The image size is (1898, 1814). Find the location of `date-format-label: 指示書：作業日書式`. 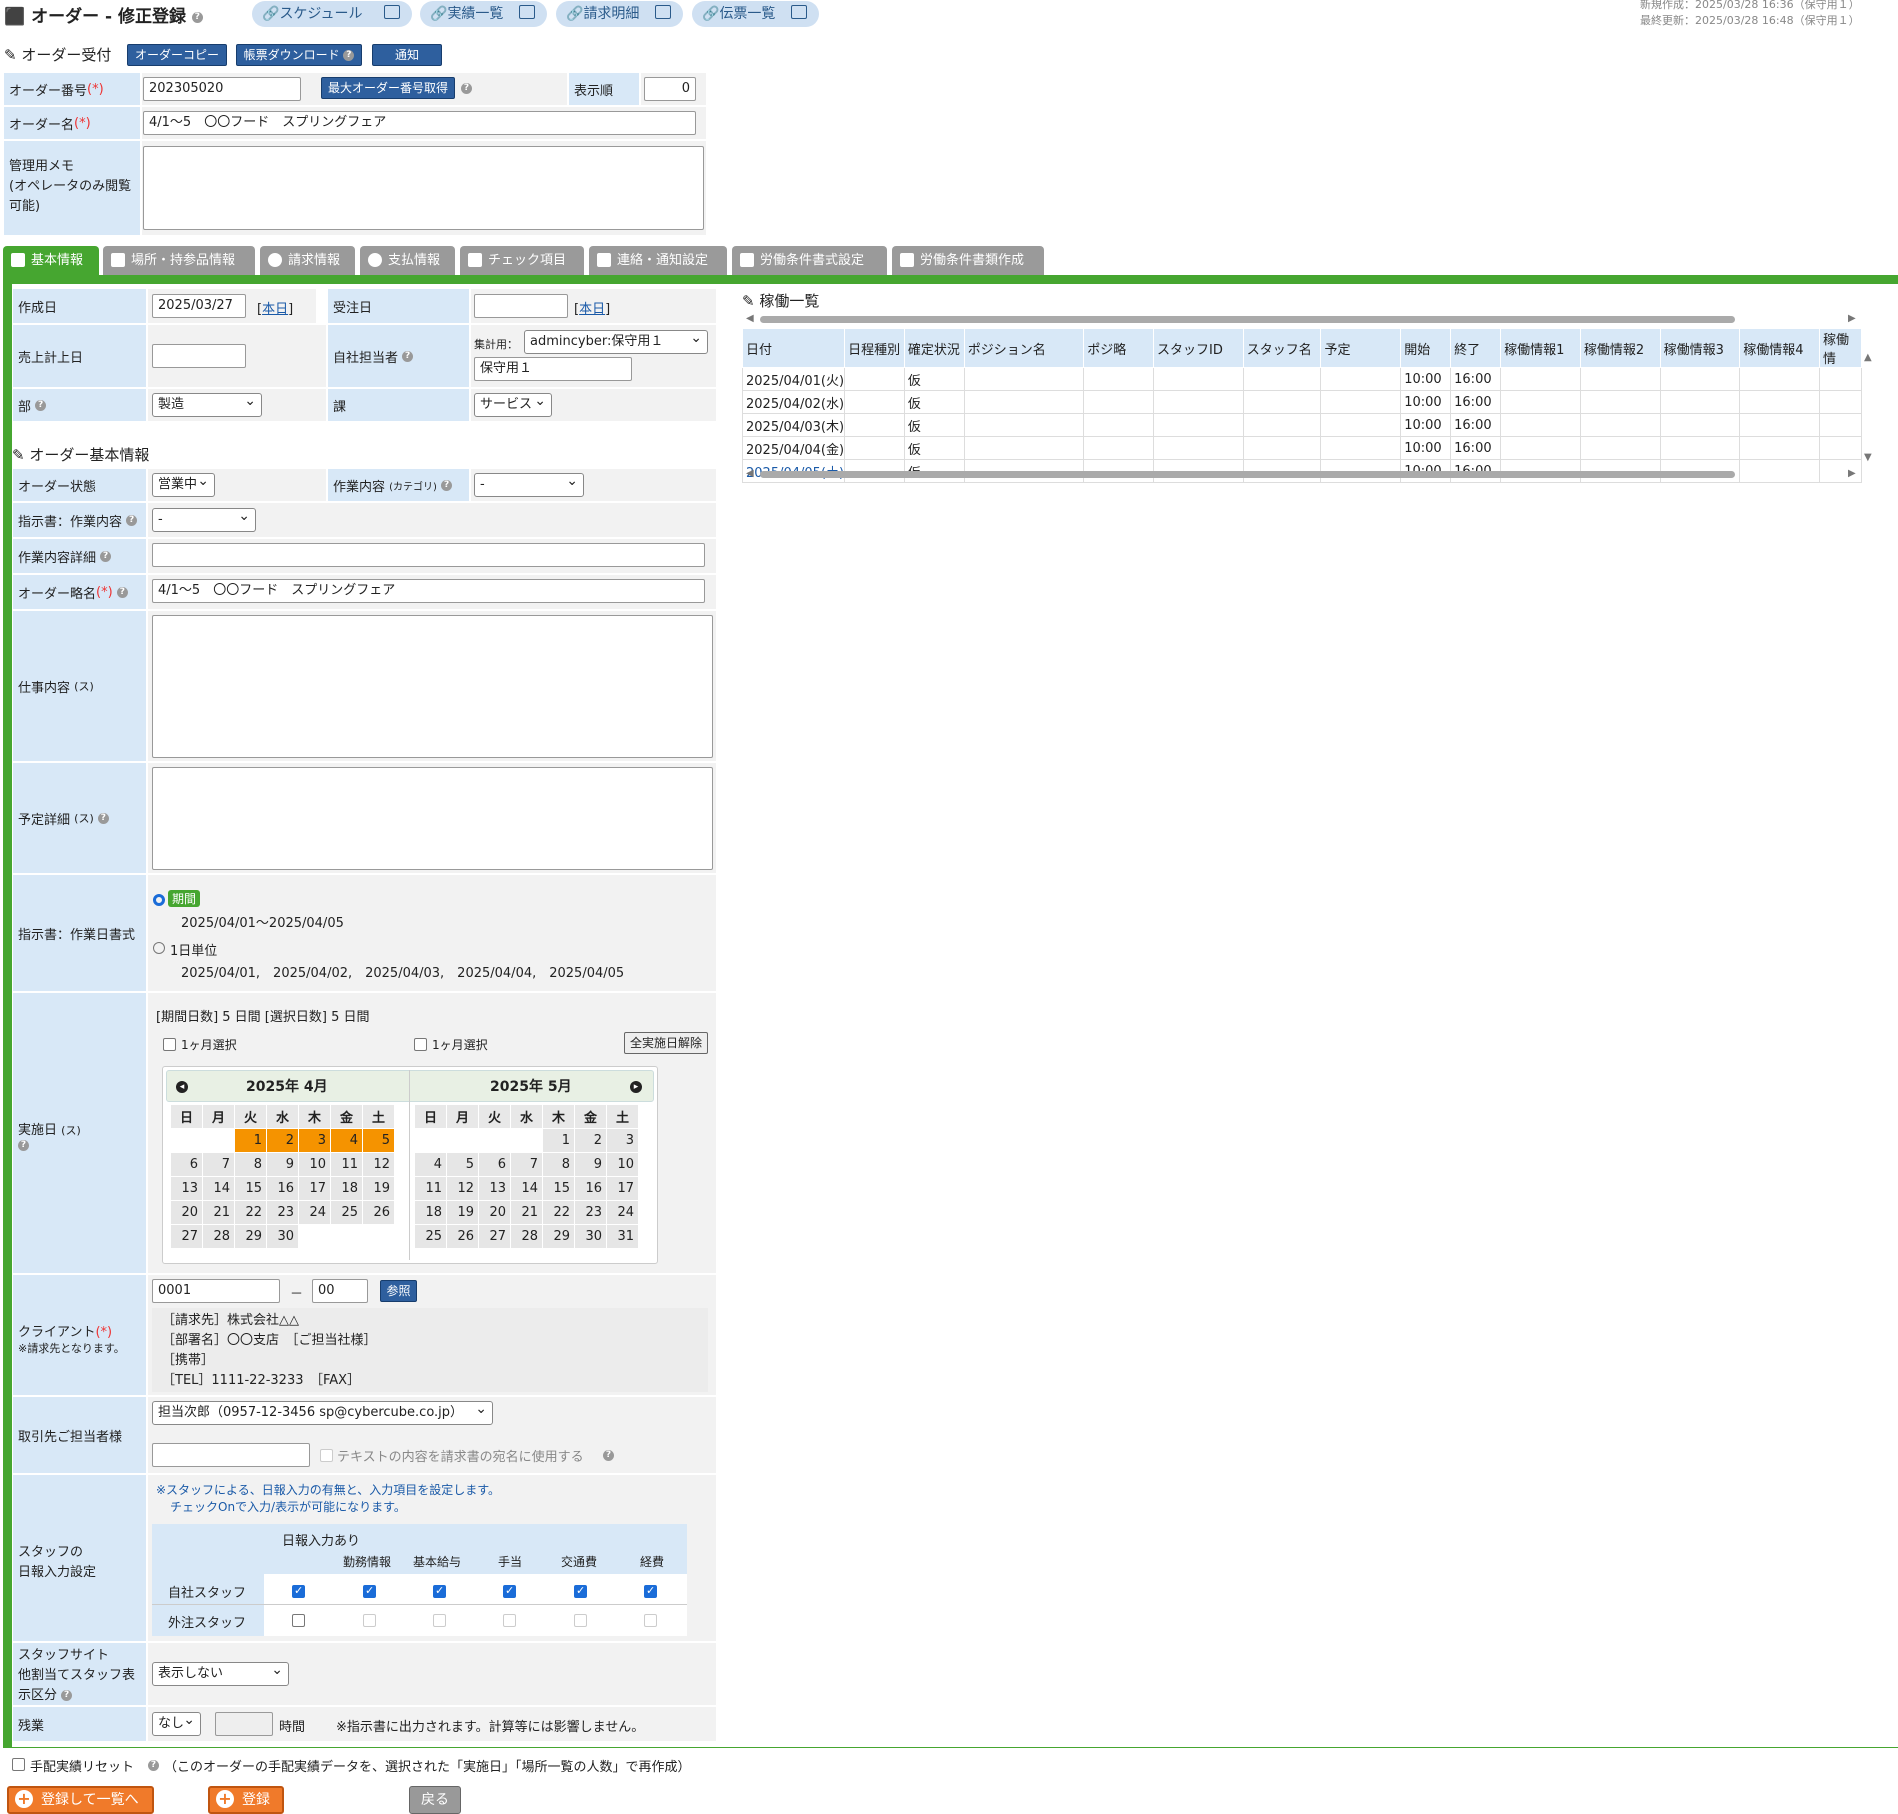

date-format-label: 指示書：作業日書式 is located at coordinates (79, 933).